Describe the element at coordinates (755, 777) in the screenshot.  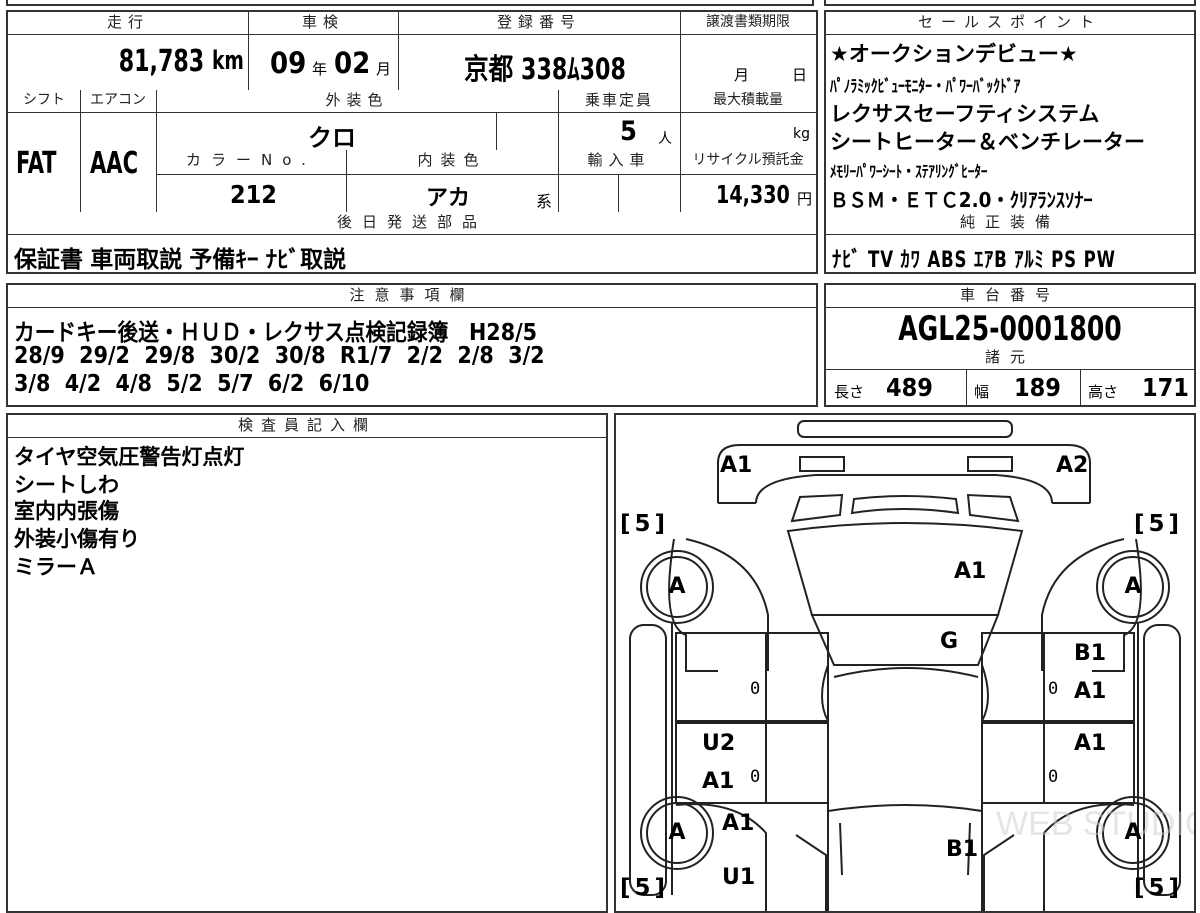
I see `zero-left-rear: 0` at that location.